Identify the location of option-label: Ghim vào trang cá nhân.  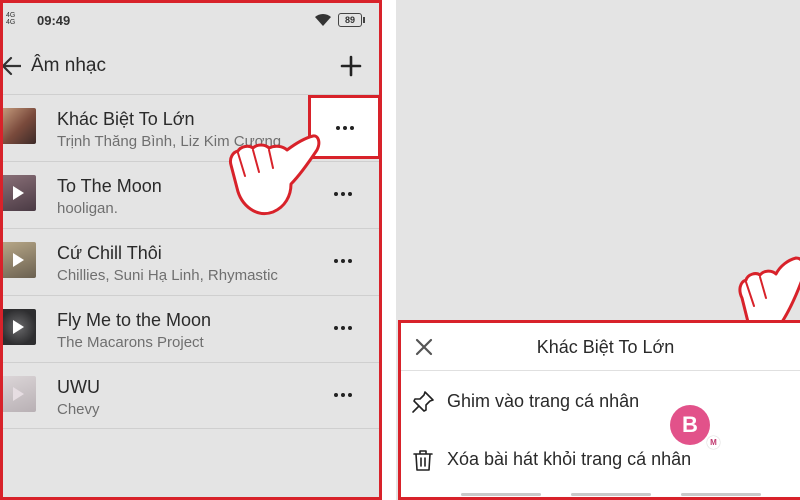
(543, 401).